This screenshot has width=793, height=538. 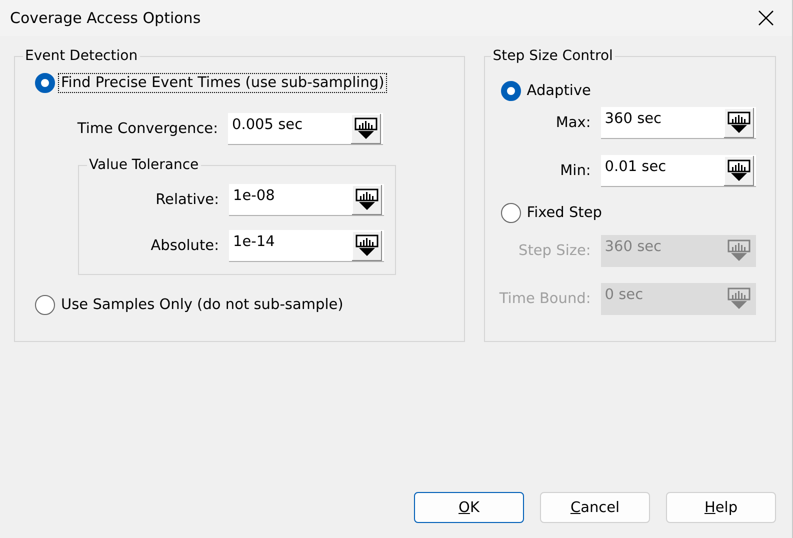 What do you see at coordinates (573, 123) in the screenshot?
I see `field-label: Max:` at bounding box center [573, 123].